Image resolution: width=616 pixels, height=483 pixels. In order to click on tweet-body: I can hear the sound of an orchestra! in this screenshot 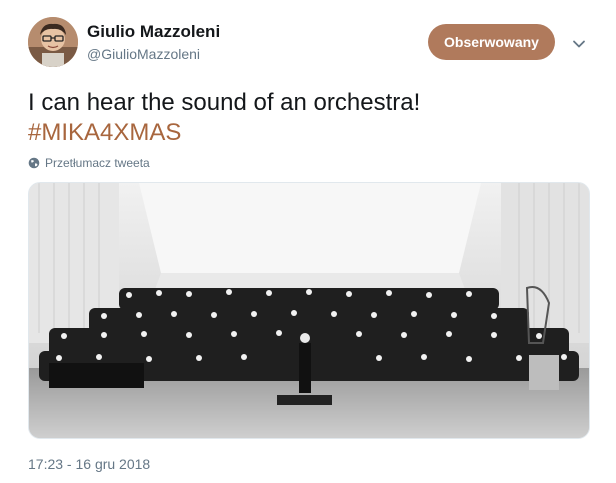, I will do `click(224, 102)`.